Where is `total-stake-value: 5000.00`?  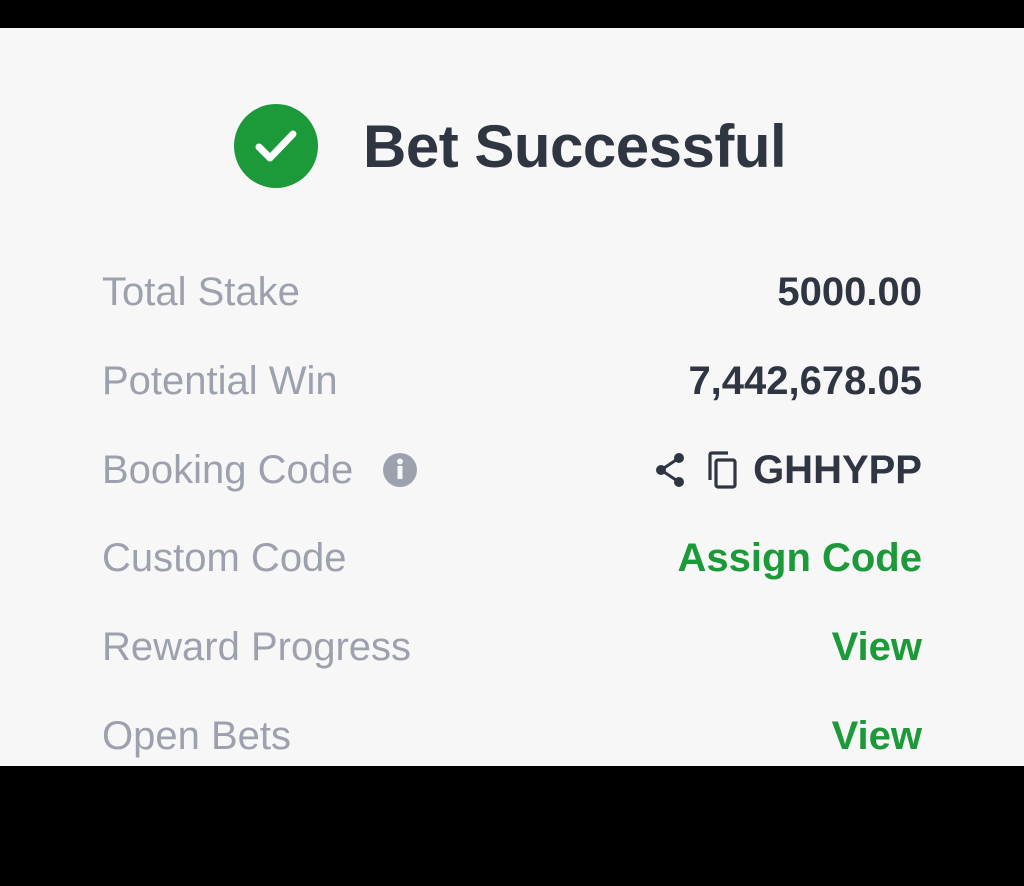
total-stake-value: 5000.00 is located at coordinates (849, 291).